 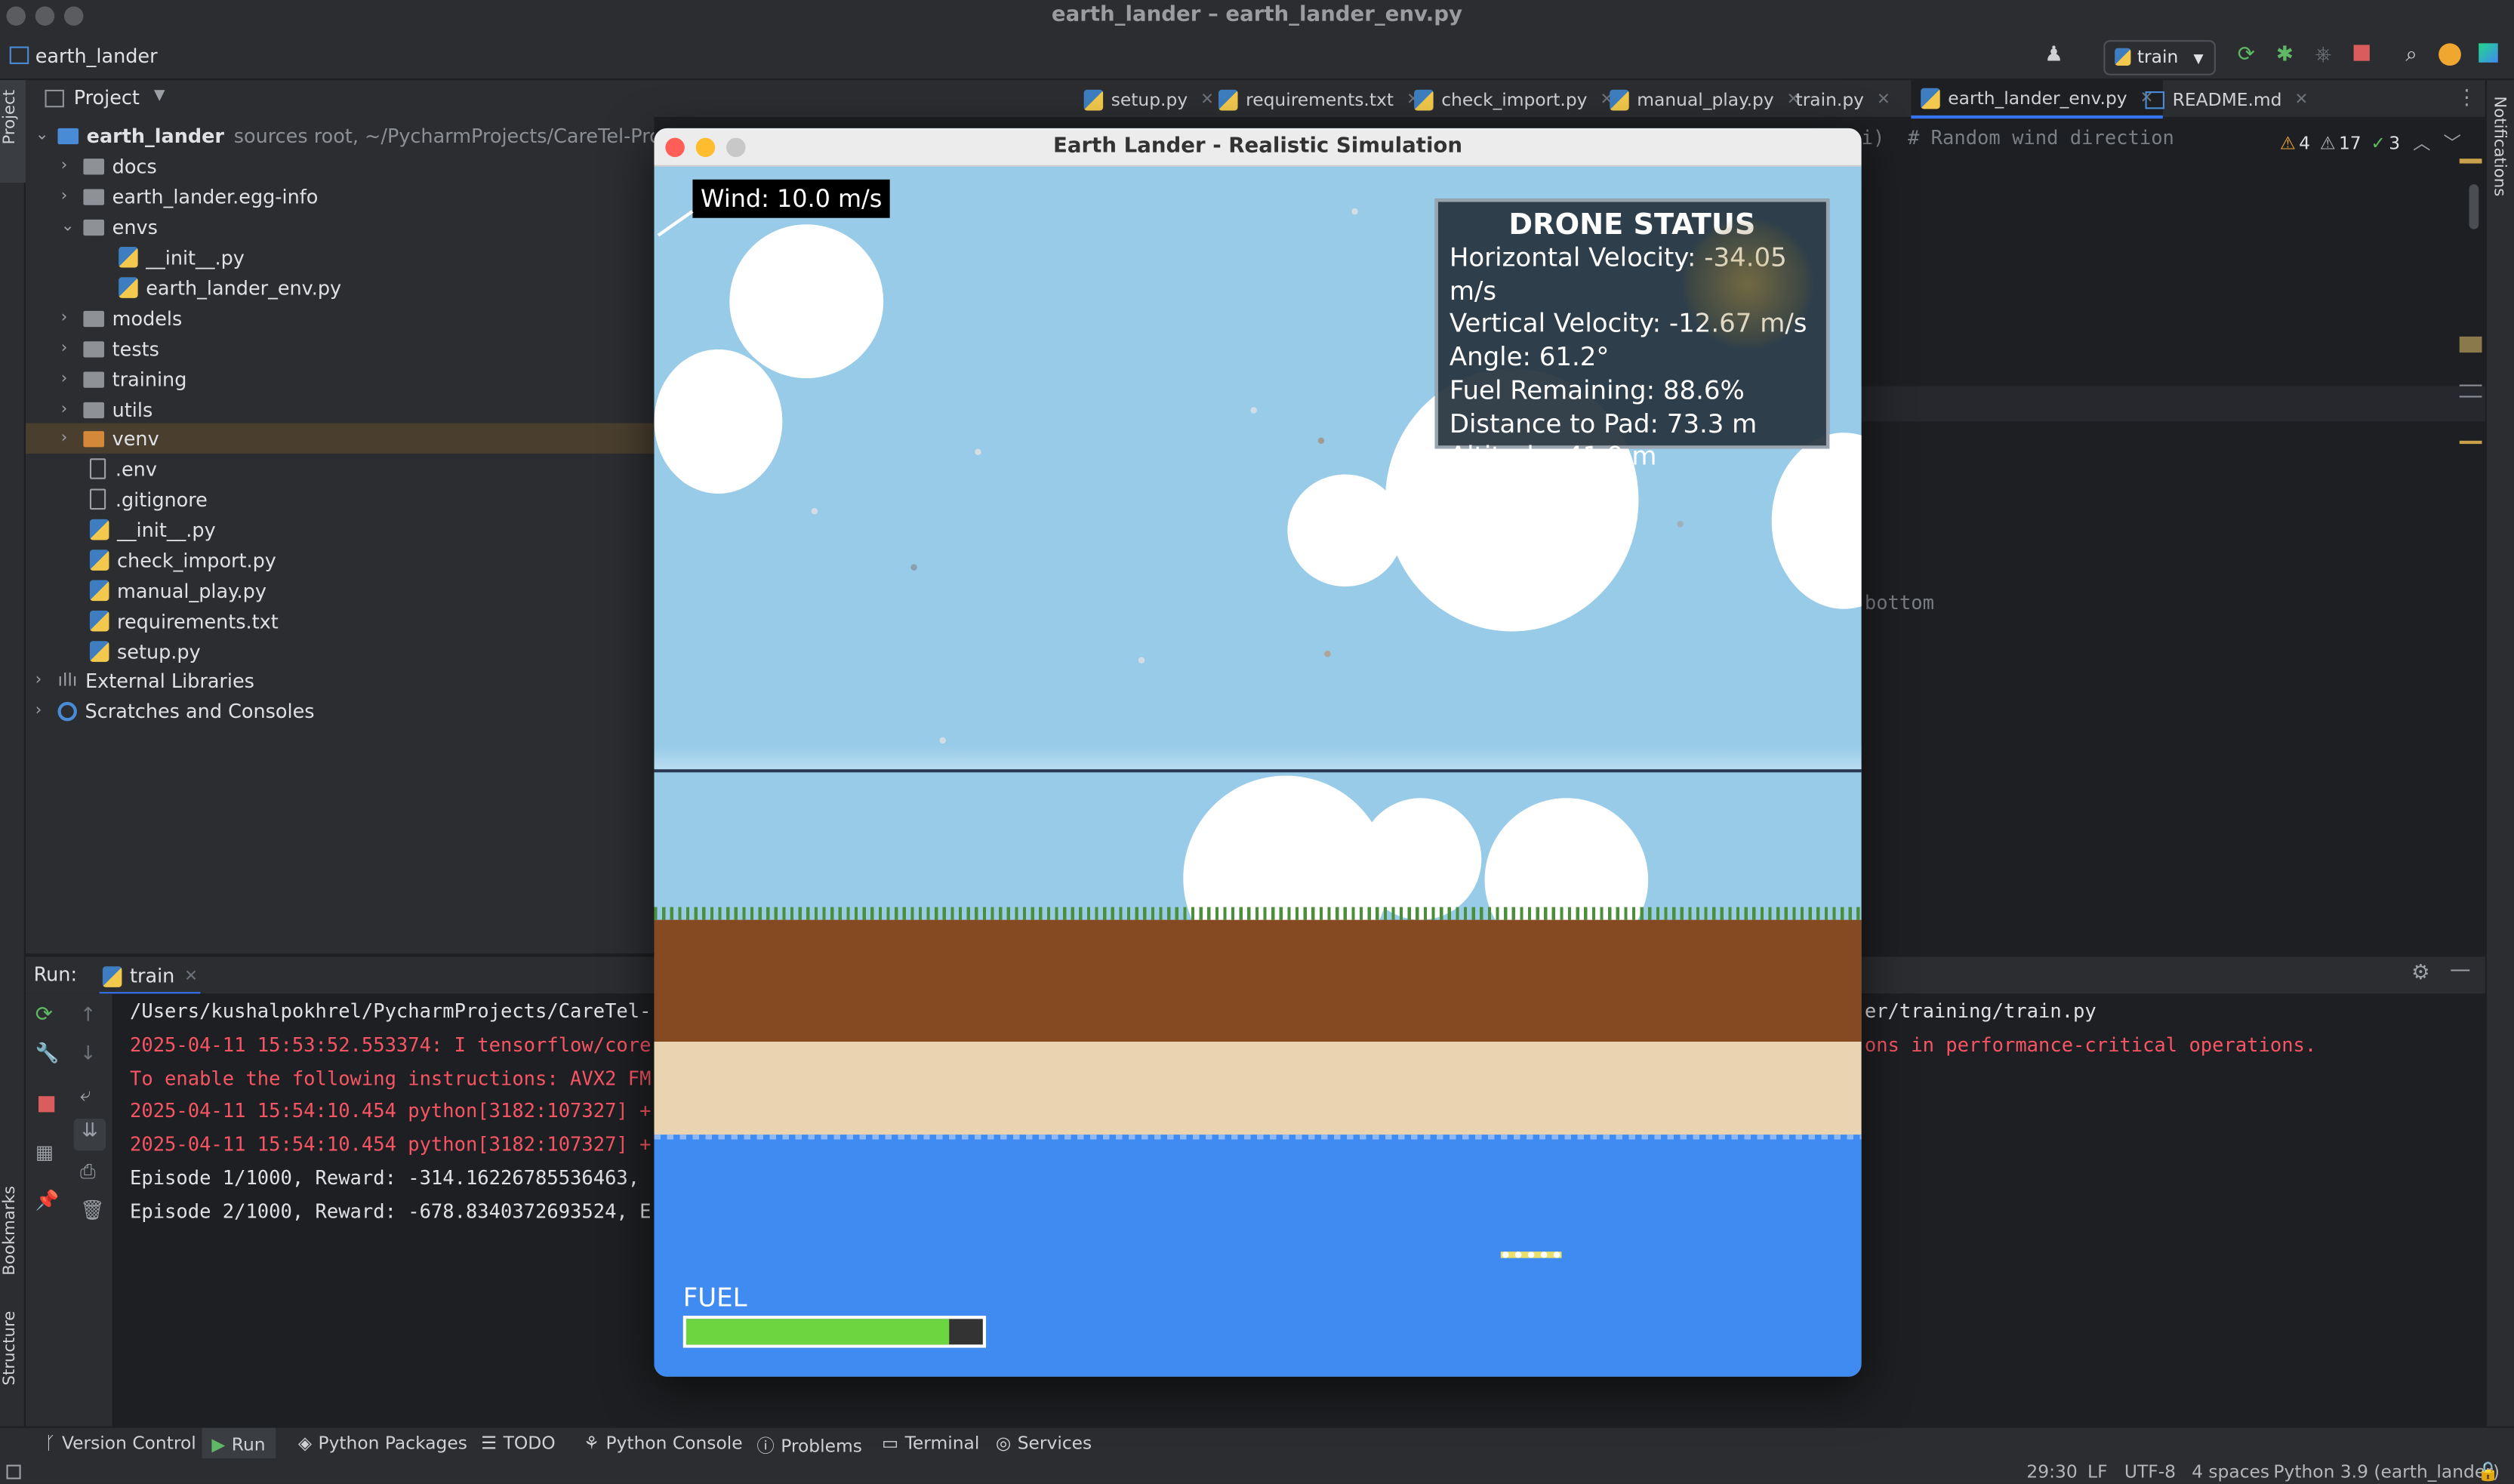 I want to click on editor-scrollbar, so click(x=2474, y=206).